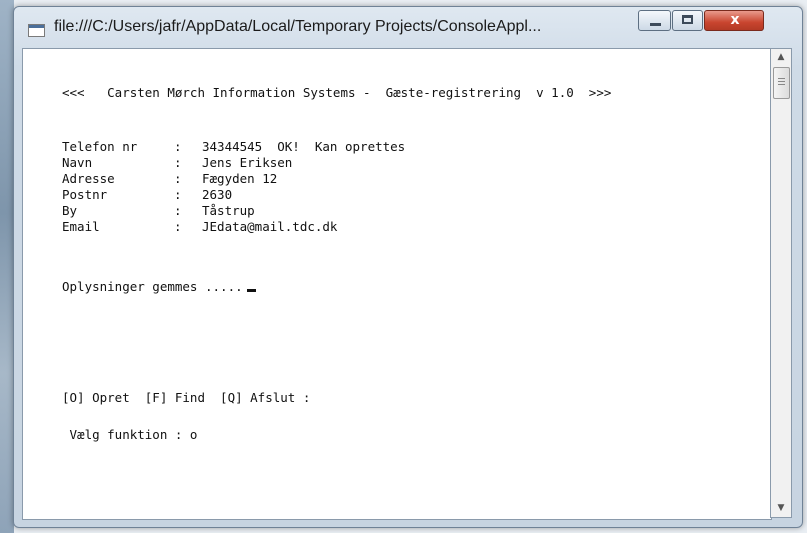 This screenshot has height=533, width=807. I want to click on field-label: Navn, so click(77, 162).